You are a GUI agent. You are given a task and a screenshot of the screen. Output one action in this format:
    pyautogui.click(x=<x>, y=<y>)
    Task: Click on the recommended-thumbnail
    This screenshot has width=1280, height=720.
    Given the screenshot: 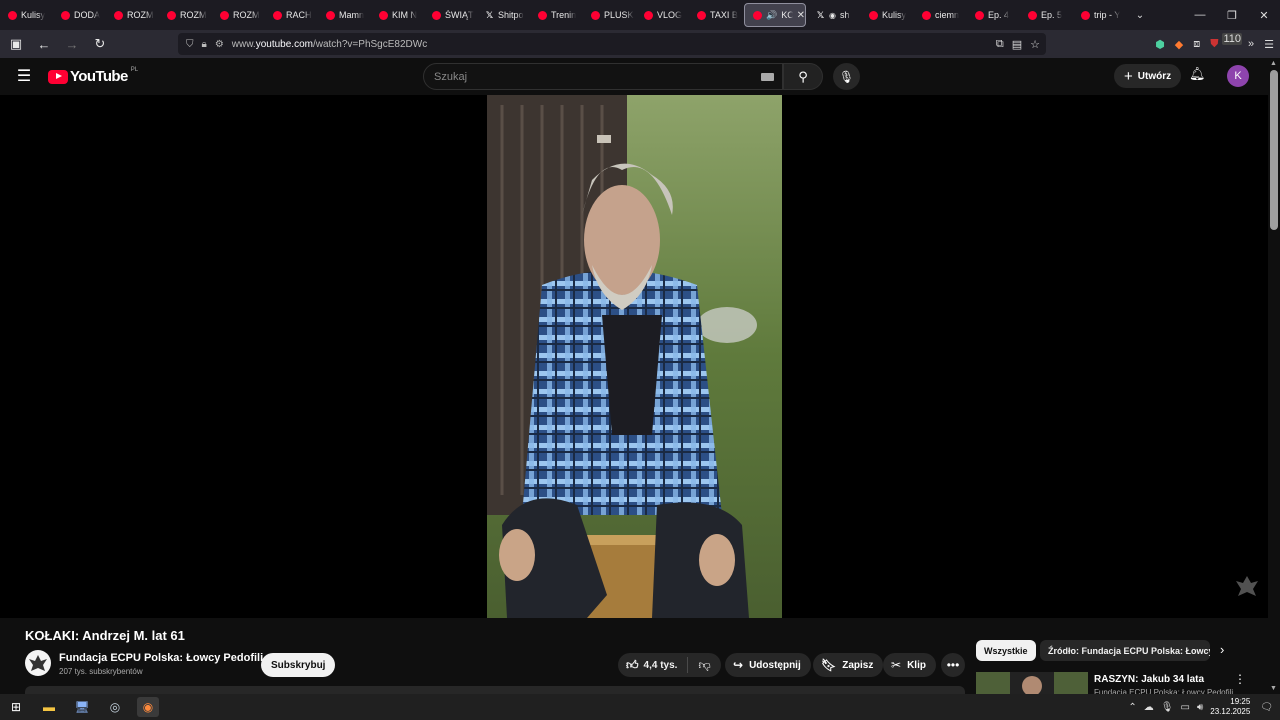 What is the action you would take?
    pyautogui.click(x=1032, y=683)
    